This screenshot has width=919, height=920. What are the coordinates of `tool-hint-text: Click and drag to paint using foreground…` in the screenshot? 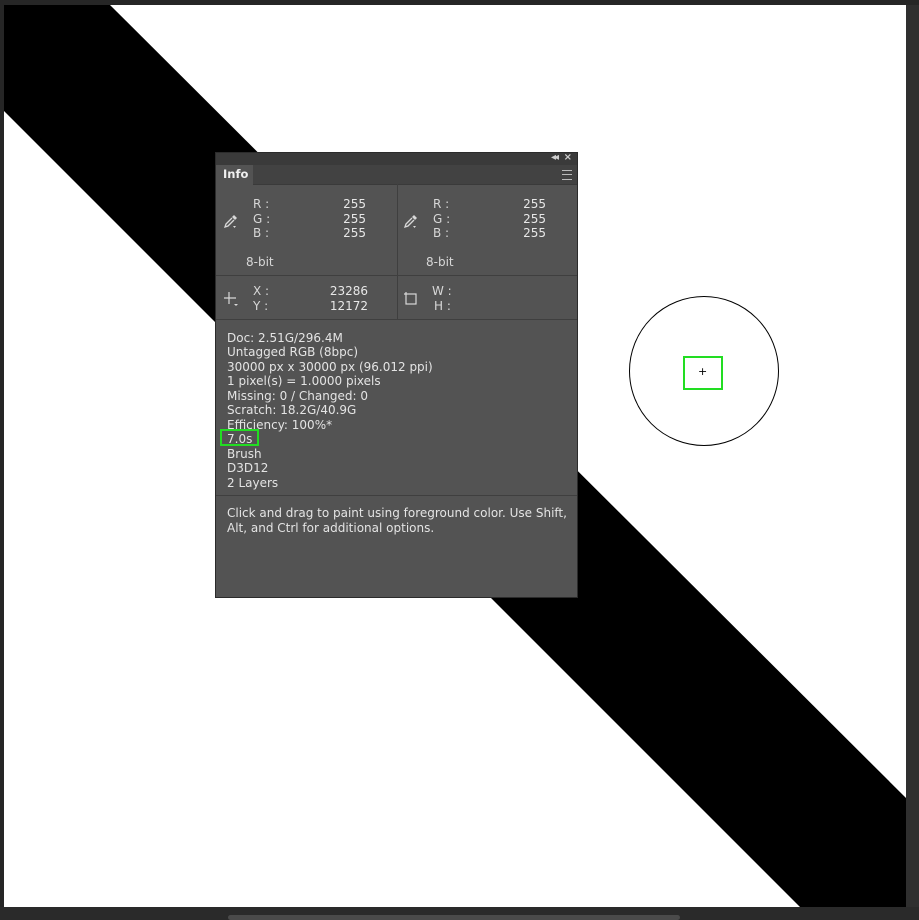 It's located at (397, 520).